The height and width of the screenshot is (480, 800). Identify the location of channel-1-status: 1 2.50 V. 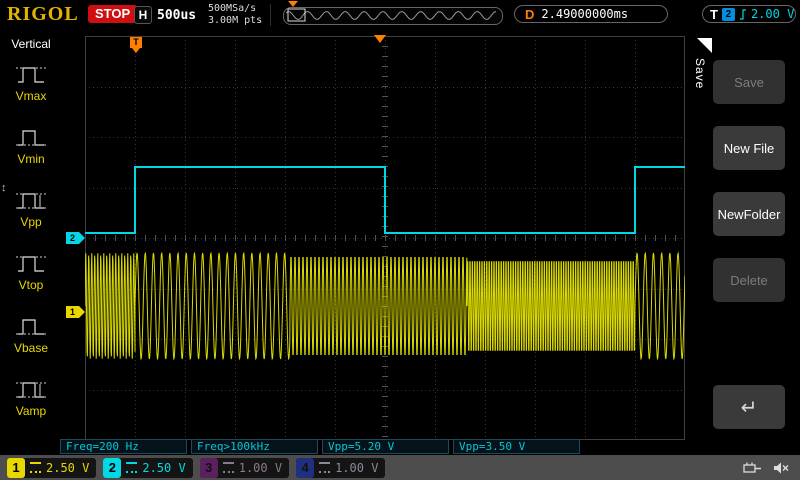
(52, 467).